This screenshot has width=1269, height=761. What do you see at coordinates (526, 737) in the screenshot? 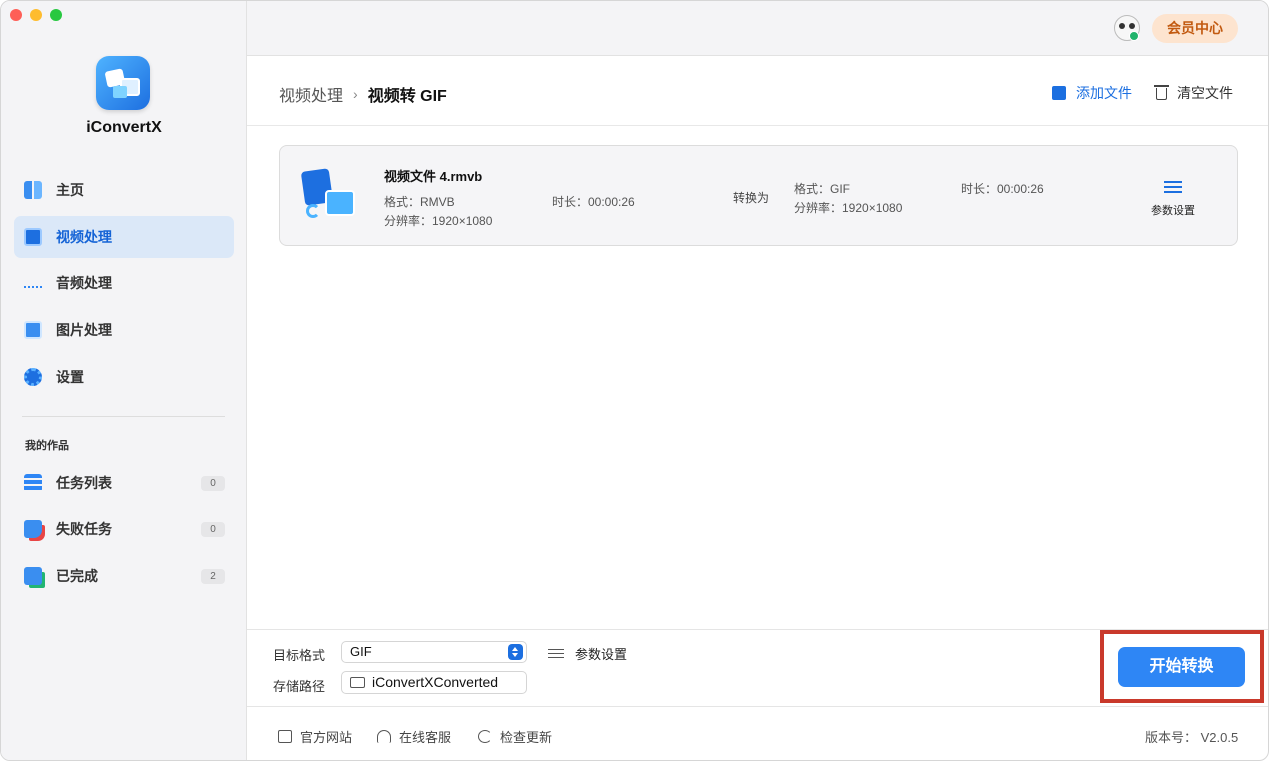
I see `check-update-label: 检查更新` at bounding box center [526, 737].